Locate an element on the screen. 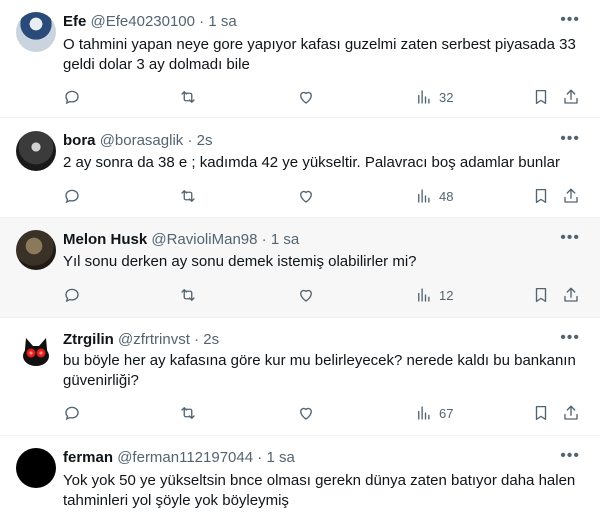 The width and height of the screenshot is (600, 518). user-handle: @ferman112197044 is located at coordinates (185, 457).